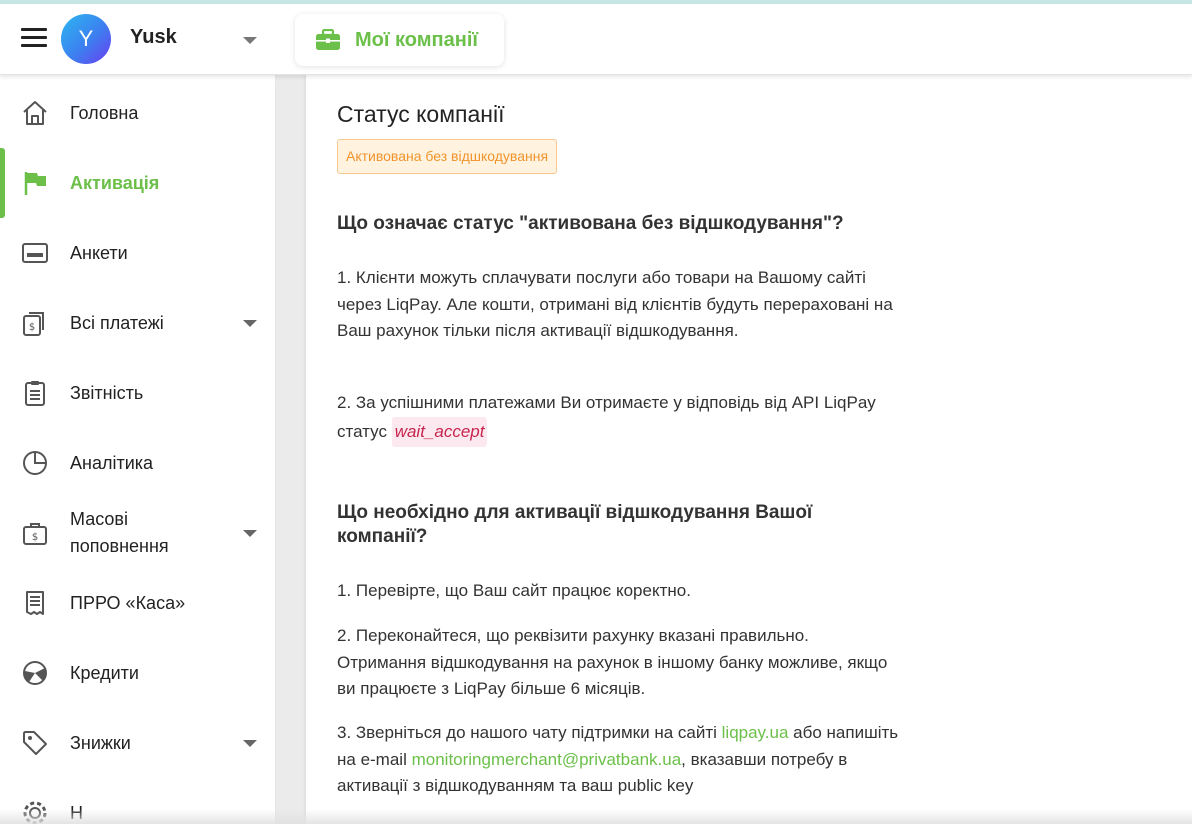 The width and height of the screenshot is (1192, 824). I want to click on sidebar-item-label: Масові поповнення, so click(119, 532).